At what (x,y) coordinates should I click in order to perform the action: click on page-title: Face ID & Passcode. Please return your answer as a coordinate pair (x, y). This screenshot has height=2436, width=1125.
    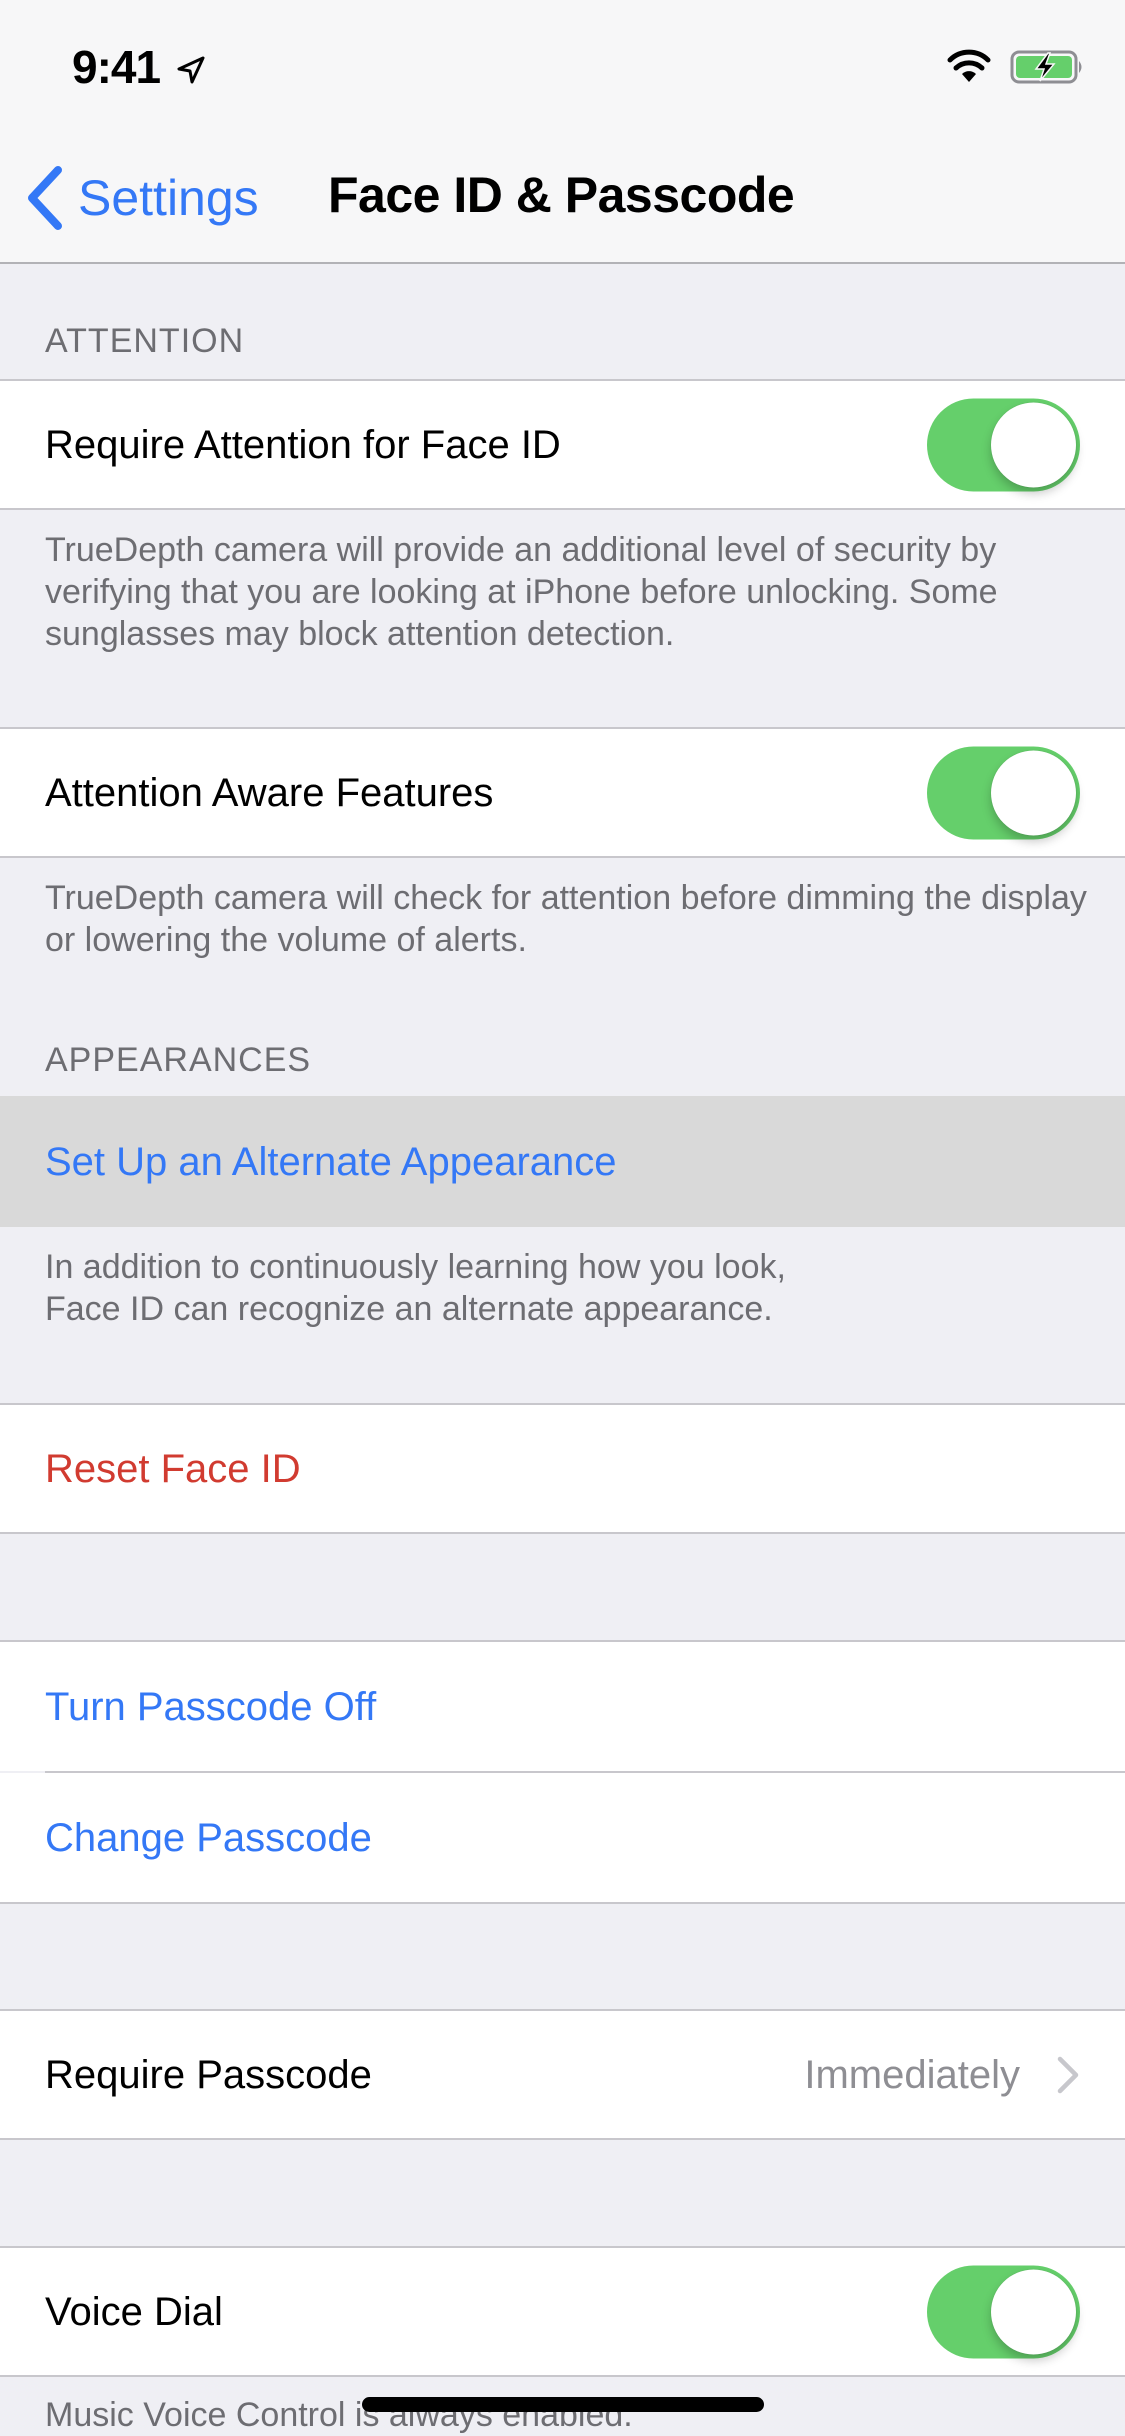
    Looking at the image, I should click on (561, 195).